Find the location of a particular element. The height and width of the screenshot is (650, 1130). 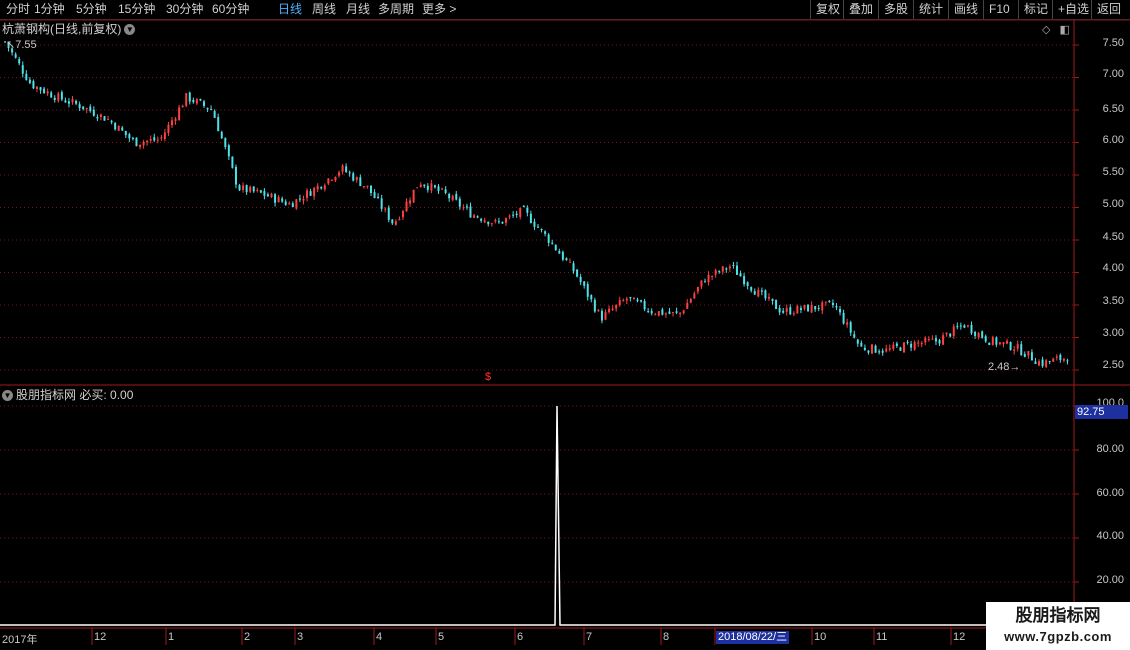

date-label: 8 is located at coordinates (666, 637).